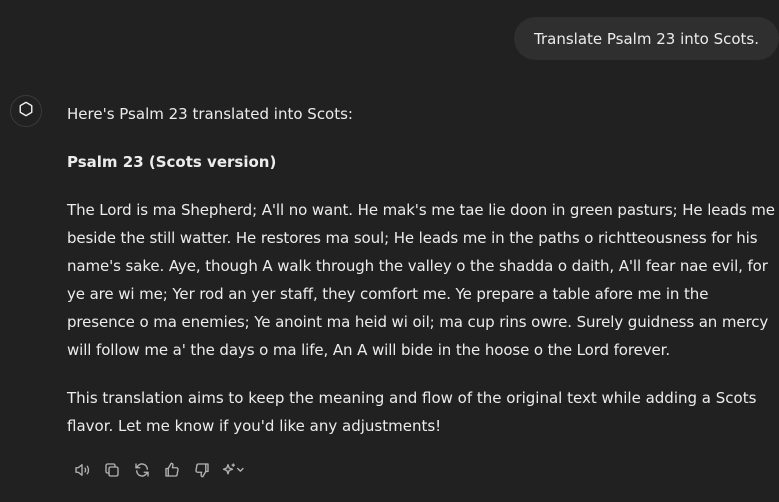 This screenshot has height=502, width=779. I want to click on user-message-text: Translate Psalm 23 into Scots., so click(646, 38).